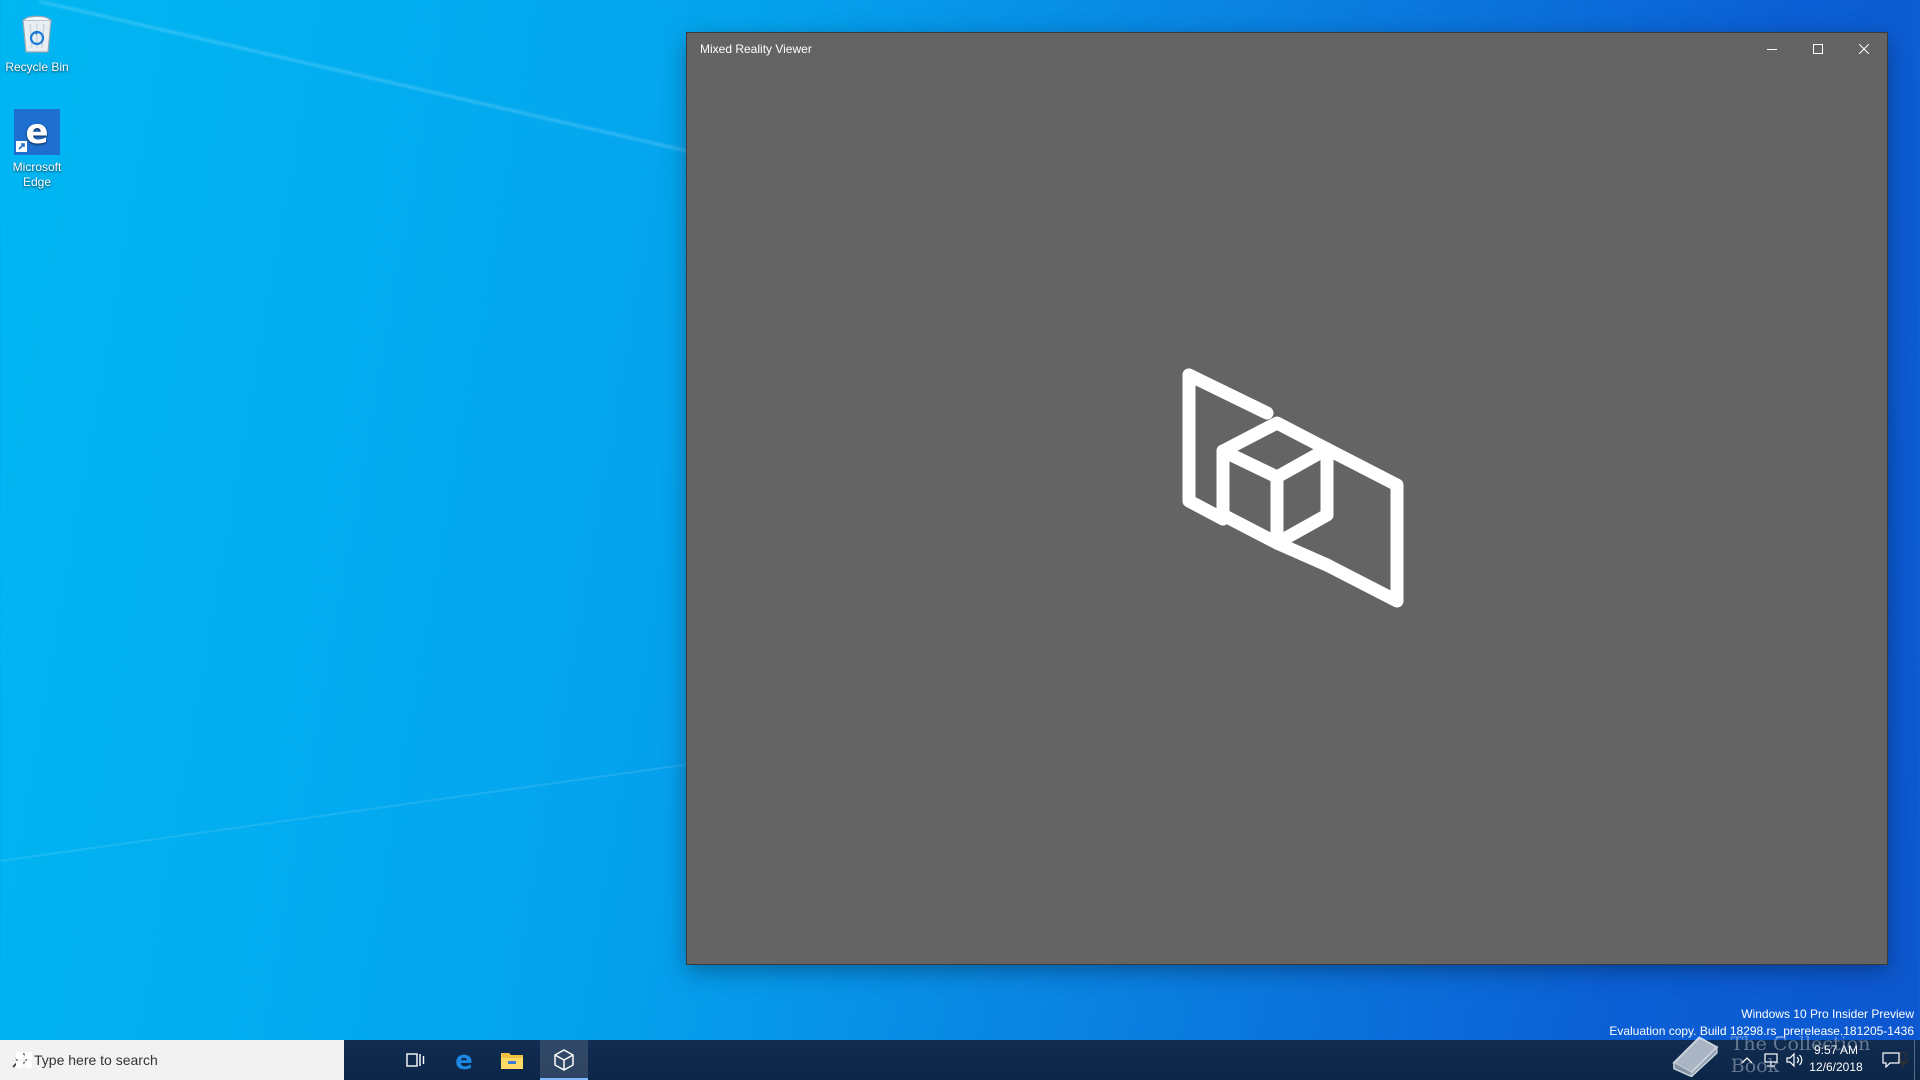 The image size is (1920, 1080). I want to click on desktop-icon-microsoft-edge: e Microsoft Edge, so click(37, 149).